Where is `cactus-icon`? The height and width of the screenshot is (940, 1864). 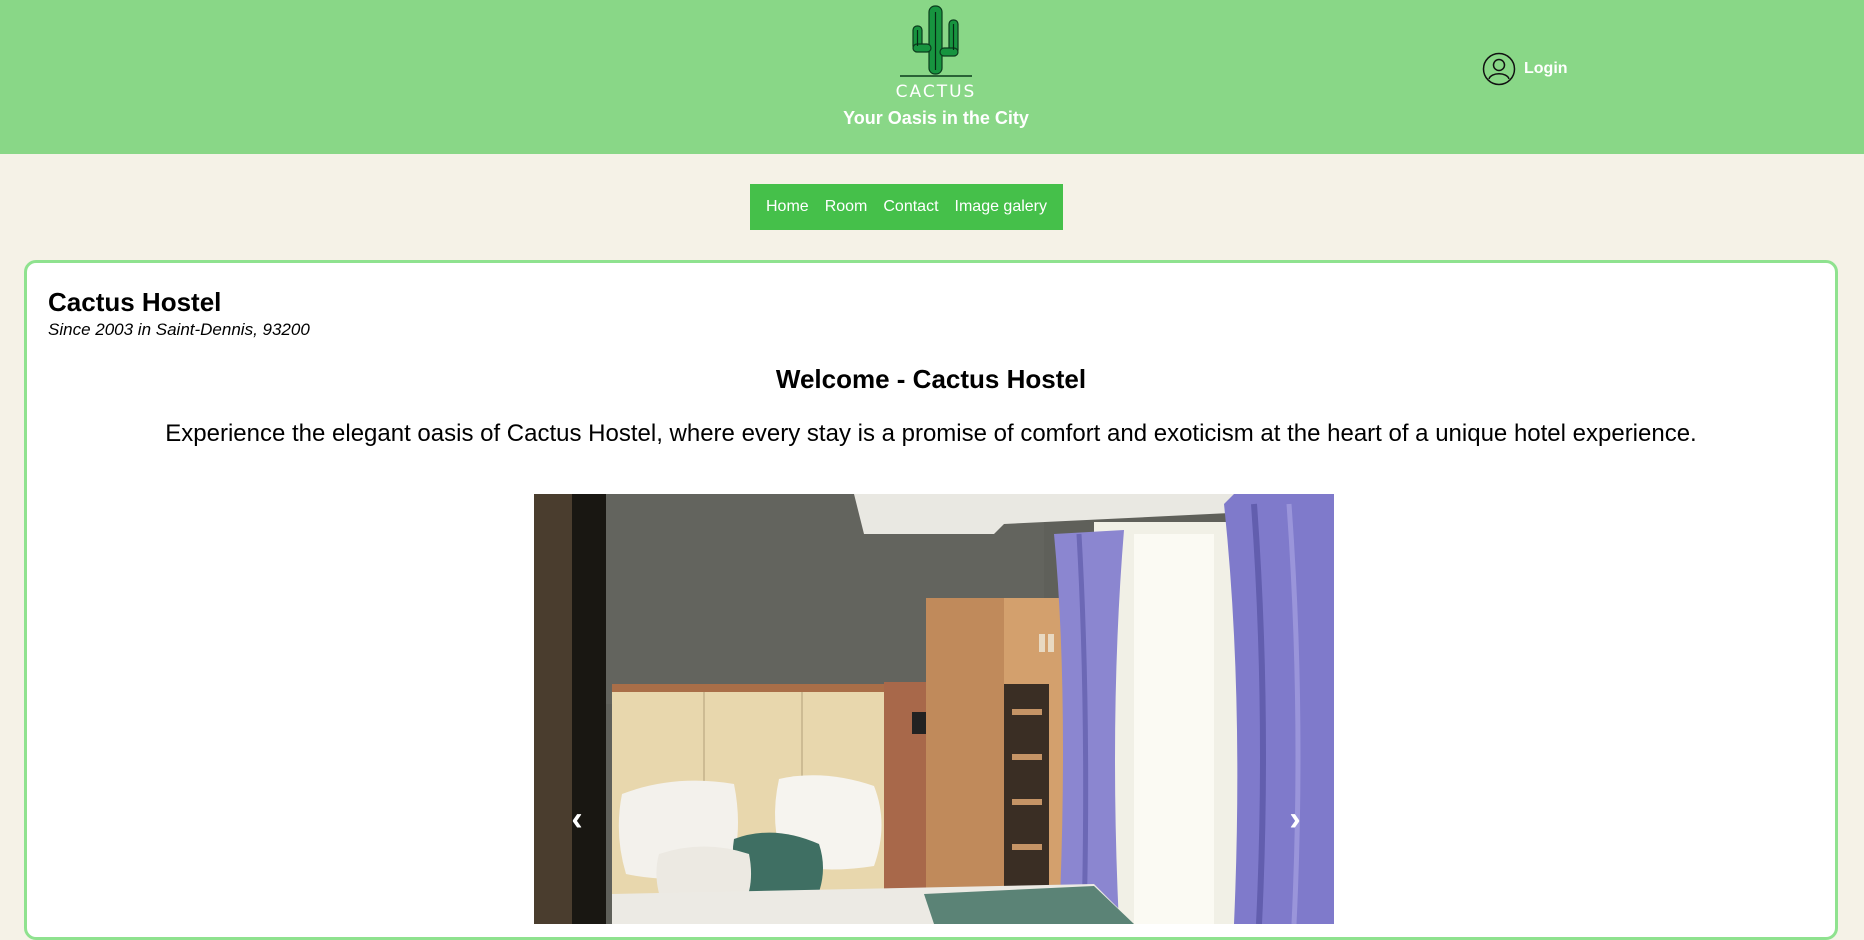 cactus-icon is located at coordinates (936, 41).